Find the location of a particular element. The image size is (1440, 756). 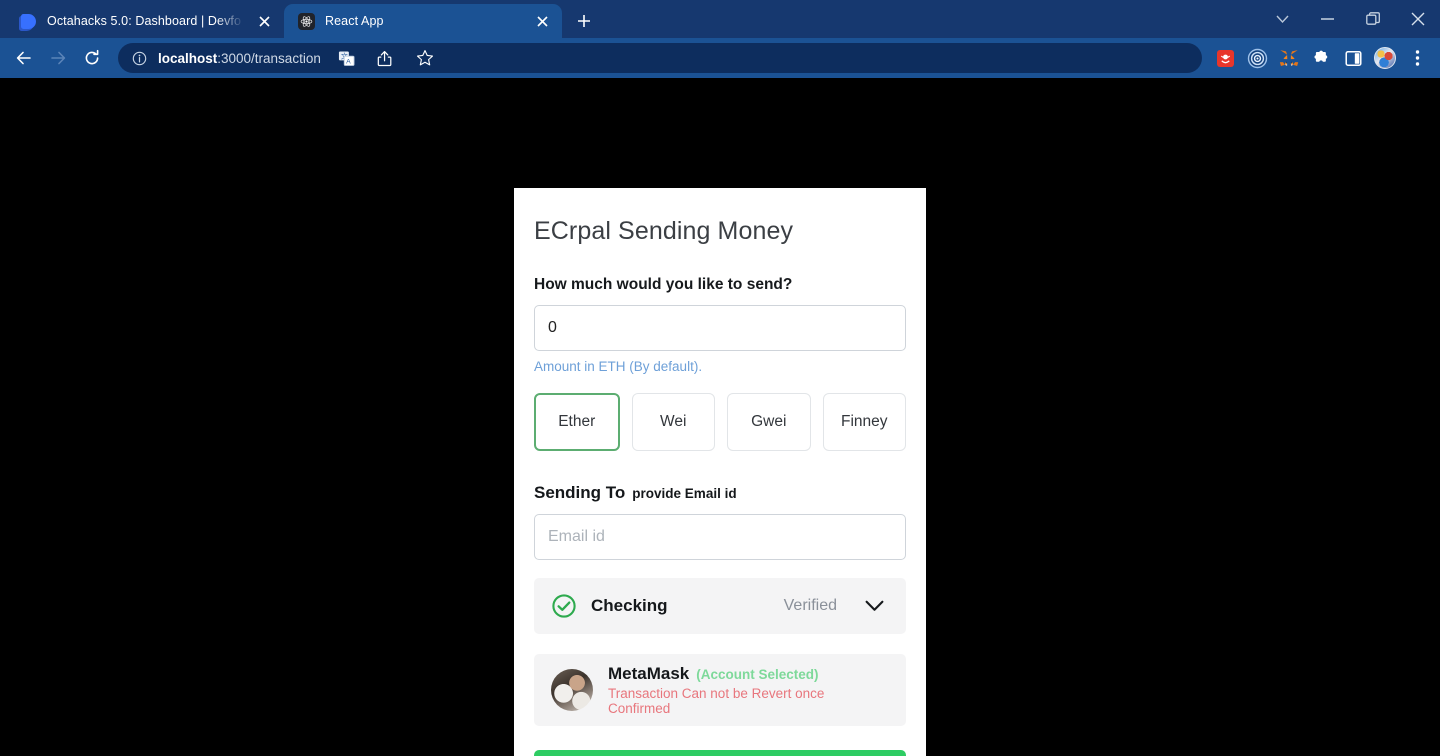

account-name: MetaMask is located at coordinates (649, 673).